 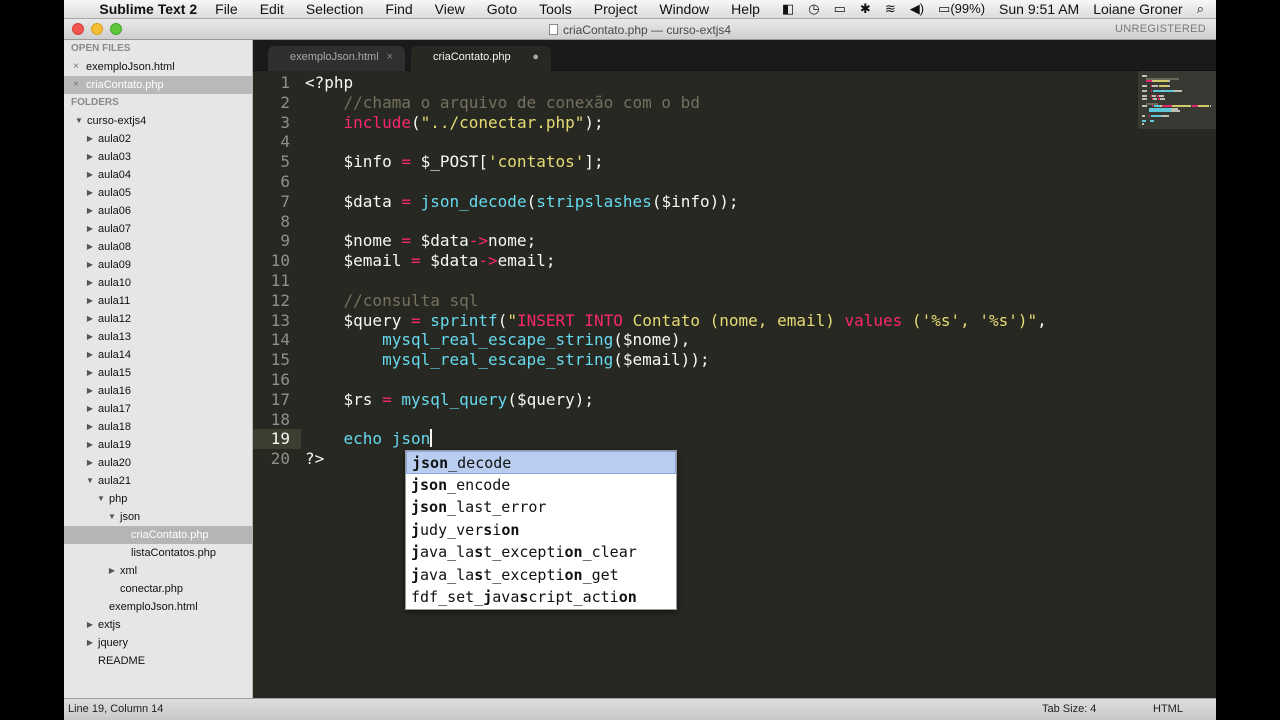 I want to click on folder-item: ▼ aula21, so click(x=158, y=481).